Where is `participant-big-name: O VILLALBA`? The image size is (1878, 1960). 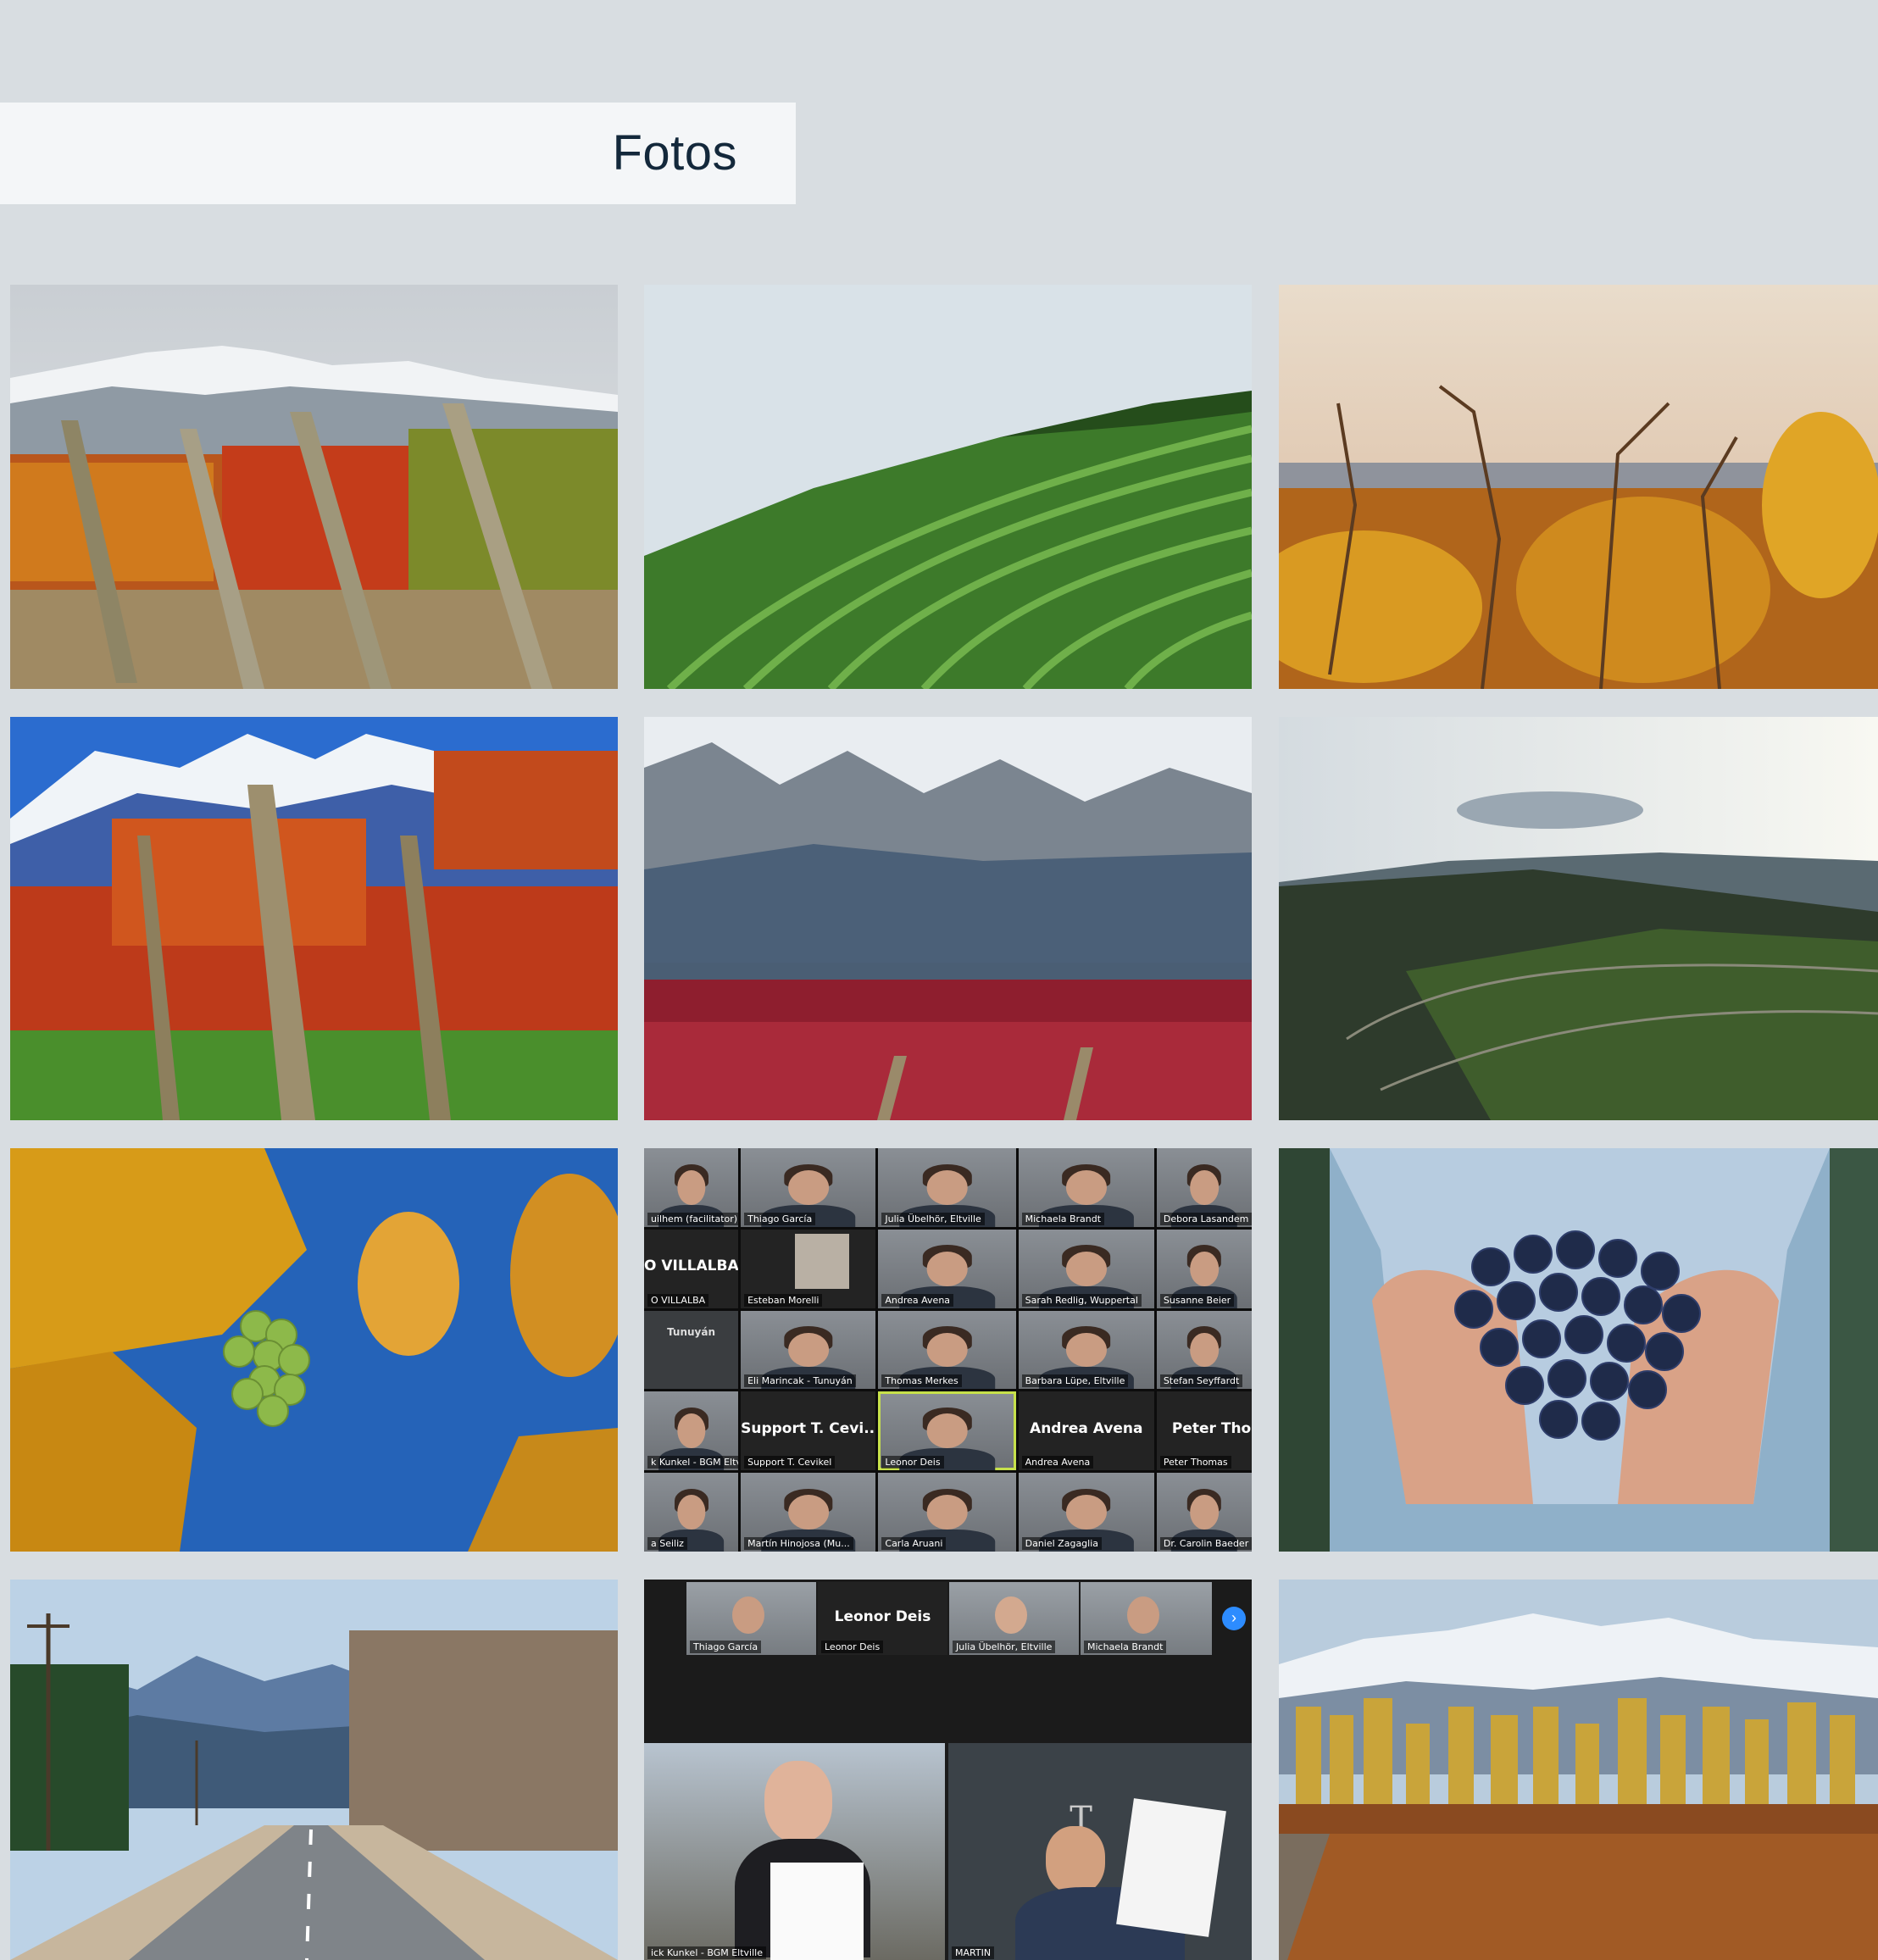 participant-big-name: O VILLALBA is located at coordinates (691, 1266).